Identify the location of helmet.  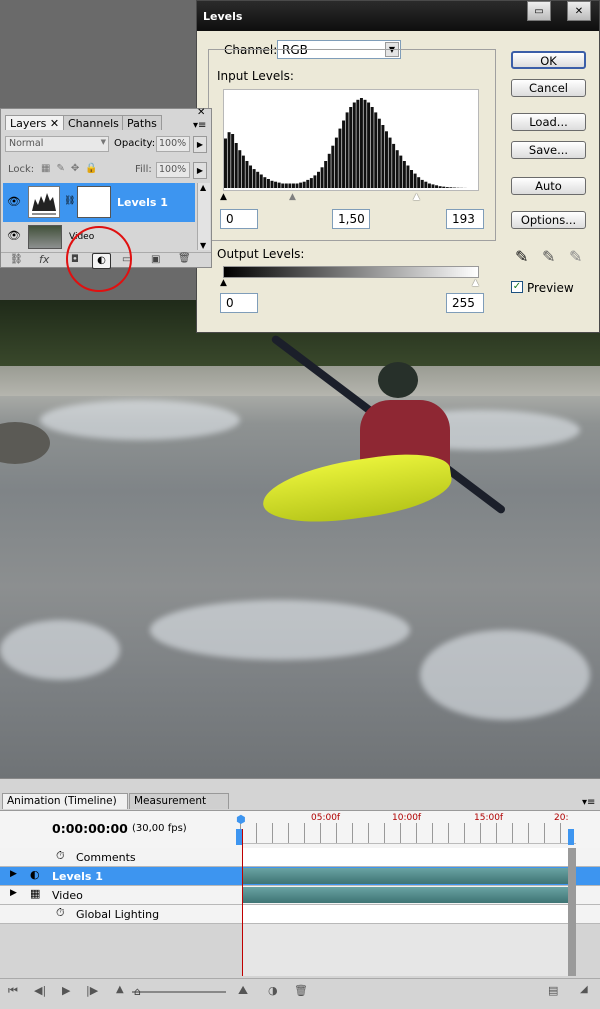
(398, 380).